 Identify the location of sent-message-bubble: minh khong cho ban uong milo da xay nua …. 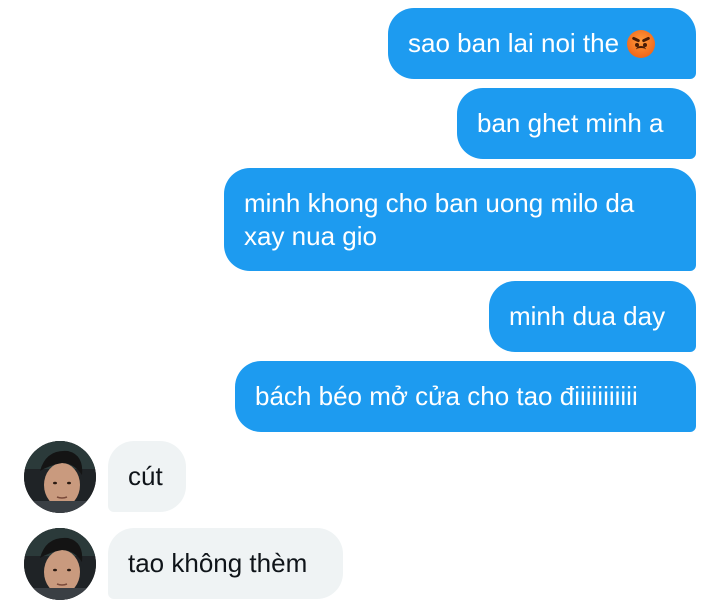
(460, 219).